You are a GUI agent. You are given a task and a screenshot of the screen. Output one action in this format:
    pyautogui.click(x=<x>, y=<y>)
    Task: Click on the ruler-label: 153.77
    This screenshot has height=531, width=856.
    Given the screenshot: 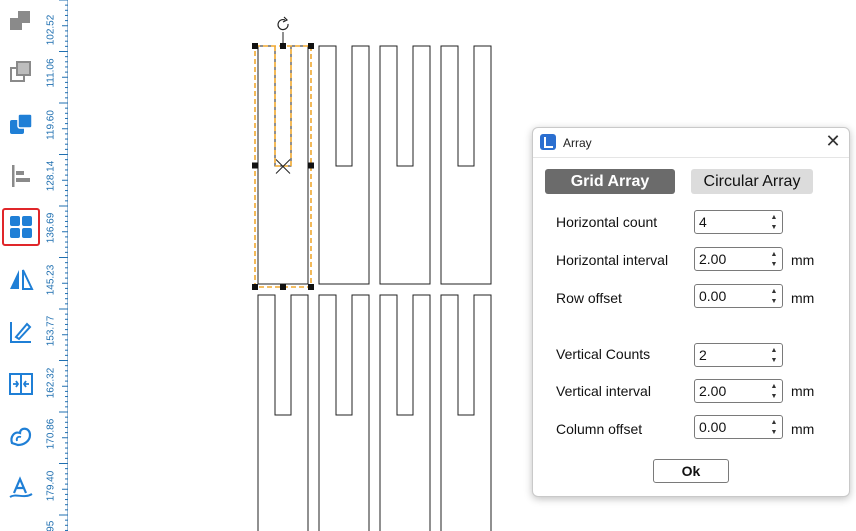 What is the action you would take?
    pyautogui.click(x=51, y=331)
    